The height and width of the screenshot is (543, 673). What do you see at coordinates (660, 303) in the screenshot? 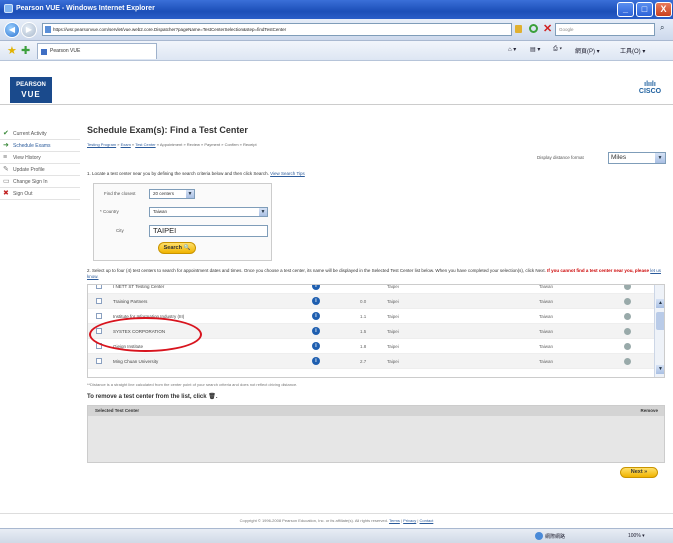
I see `scroll-up-icon: ▲` at bounding box center [660, 303].